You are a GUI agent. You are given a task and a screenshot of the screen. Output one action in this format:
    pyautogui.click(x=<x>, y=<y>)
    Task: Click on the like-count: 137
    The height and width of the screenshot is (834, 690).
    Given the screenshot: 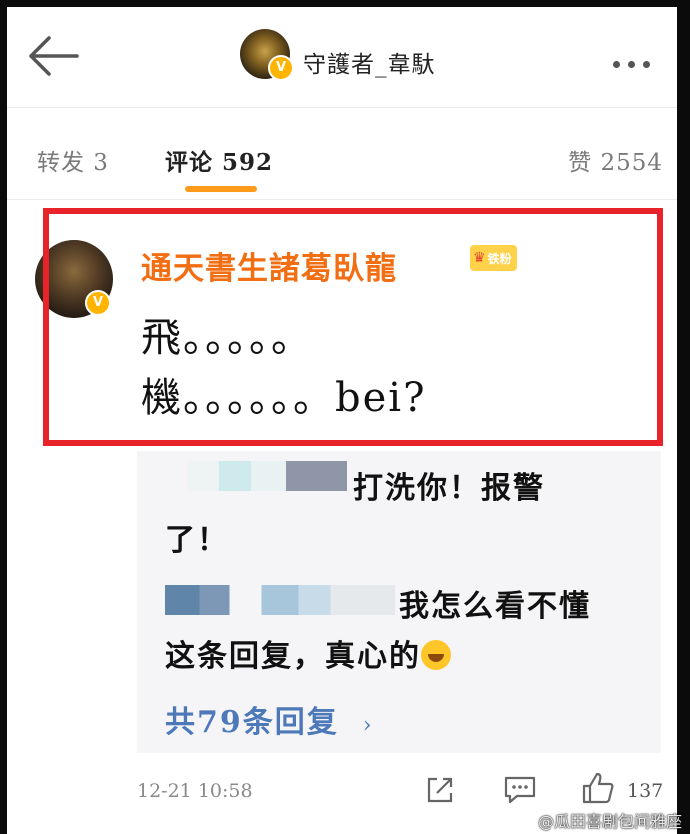 What is the action you would take?
    pyautogui.click(x=645, y=791)
    